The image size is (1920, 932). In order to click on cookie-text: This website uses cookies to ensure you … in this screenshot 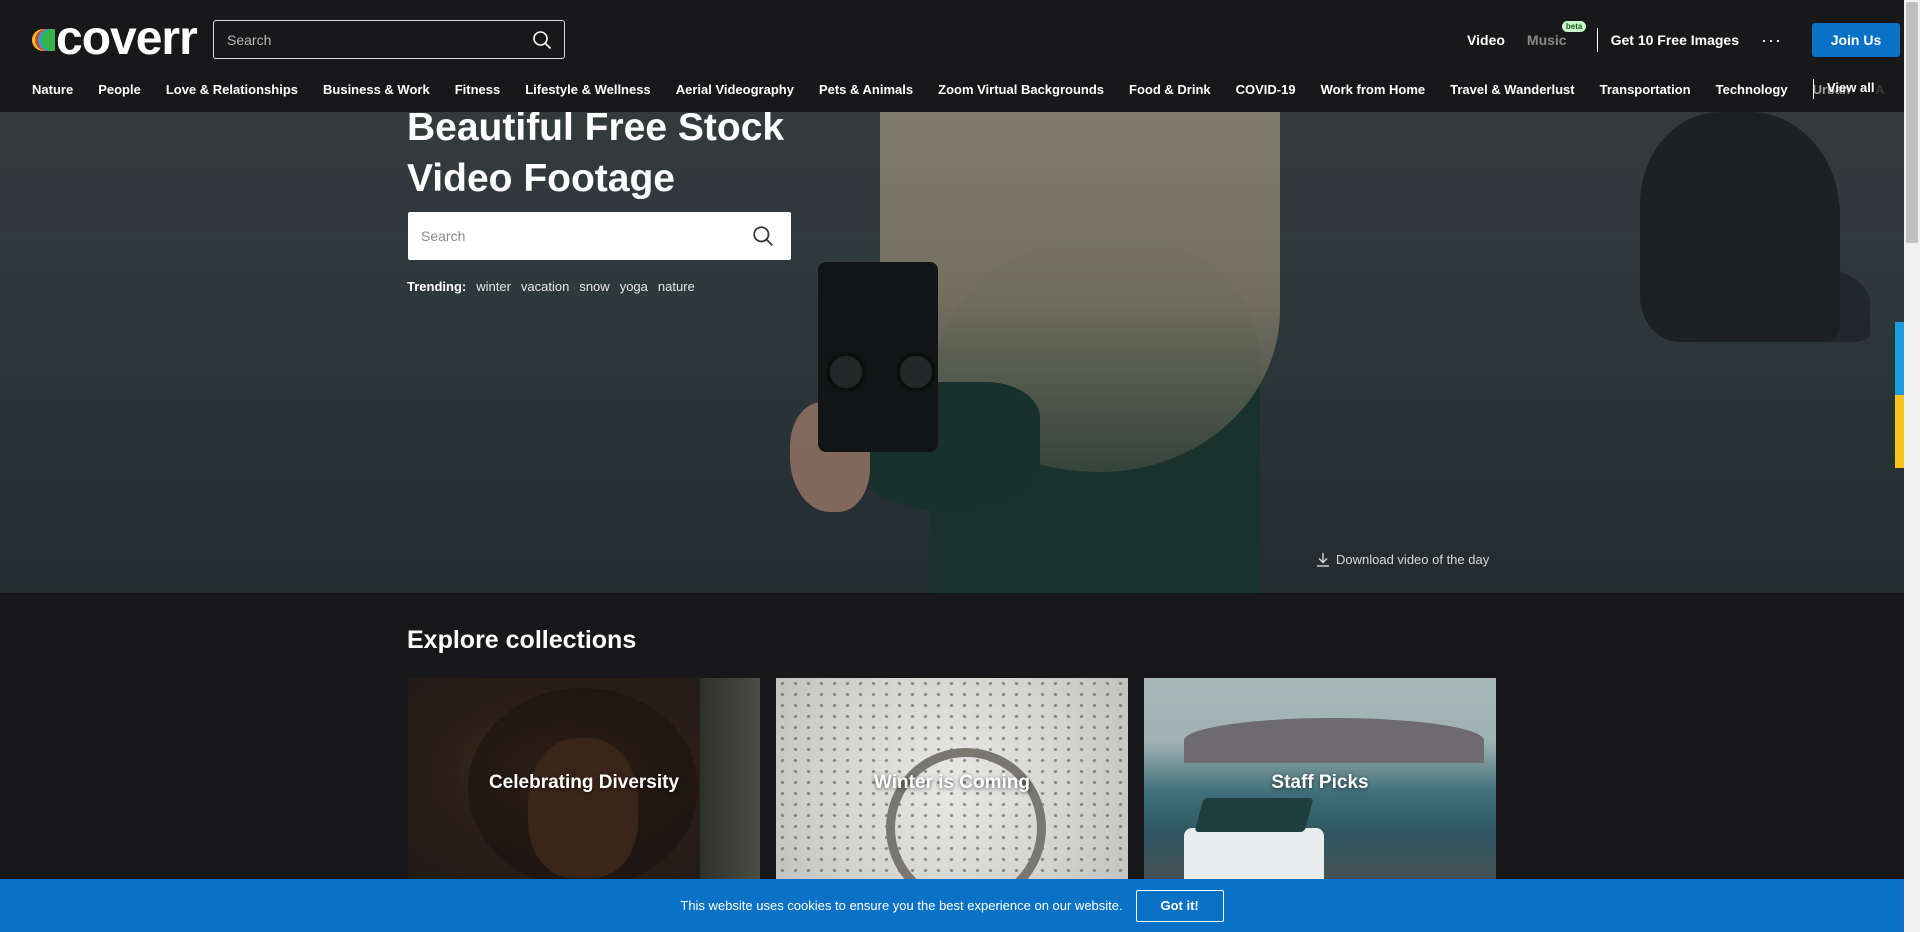, I will do `click(901, 905)`.